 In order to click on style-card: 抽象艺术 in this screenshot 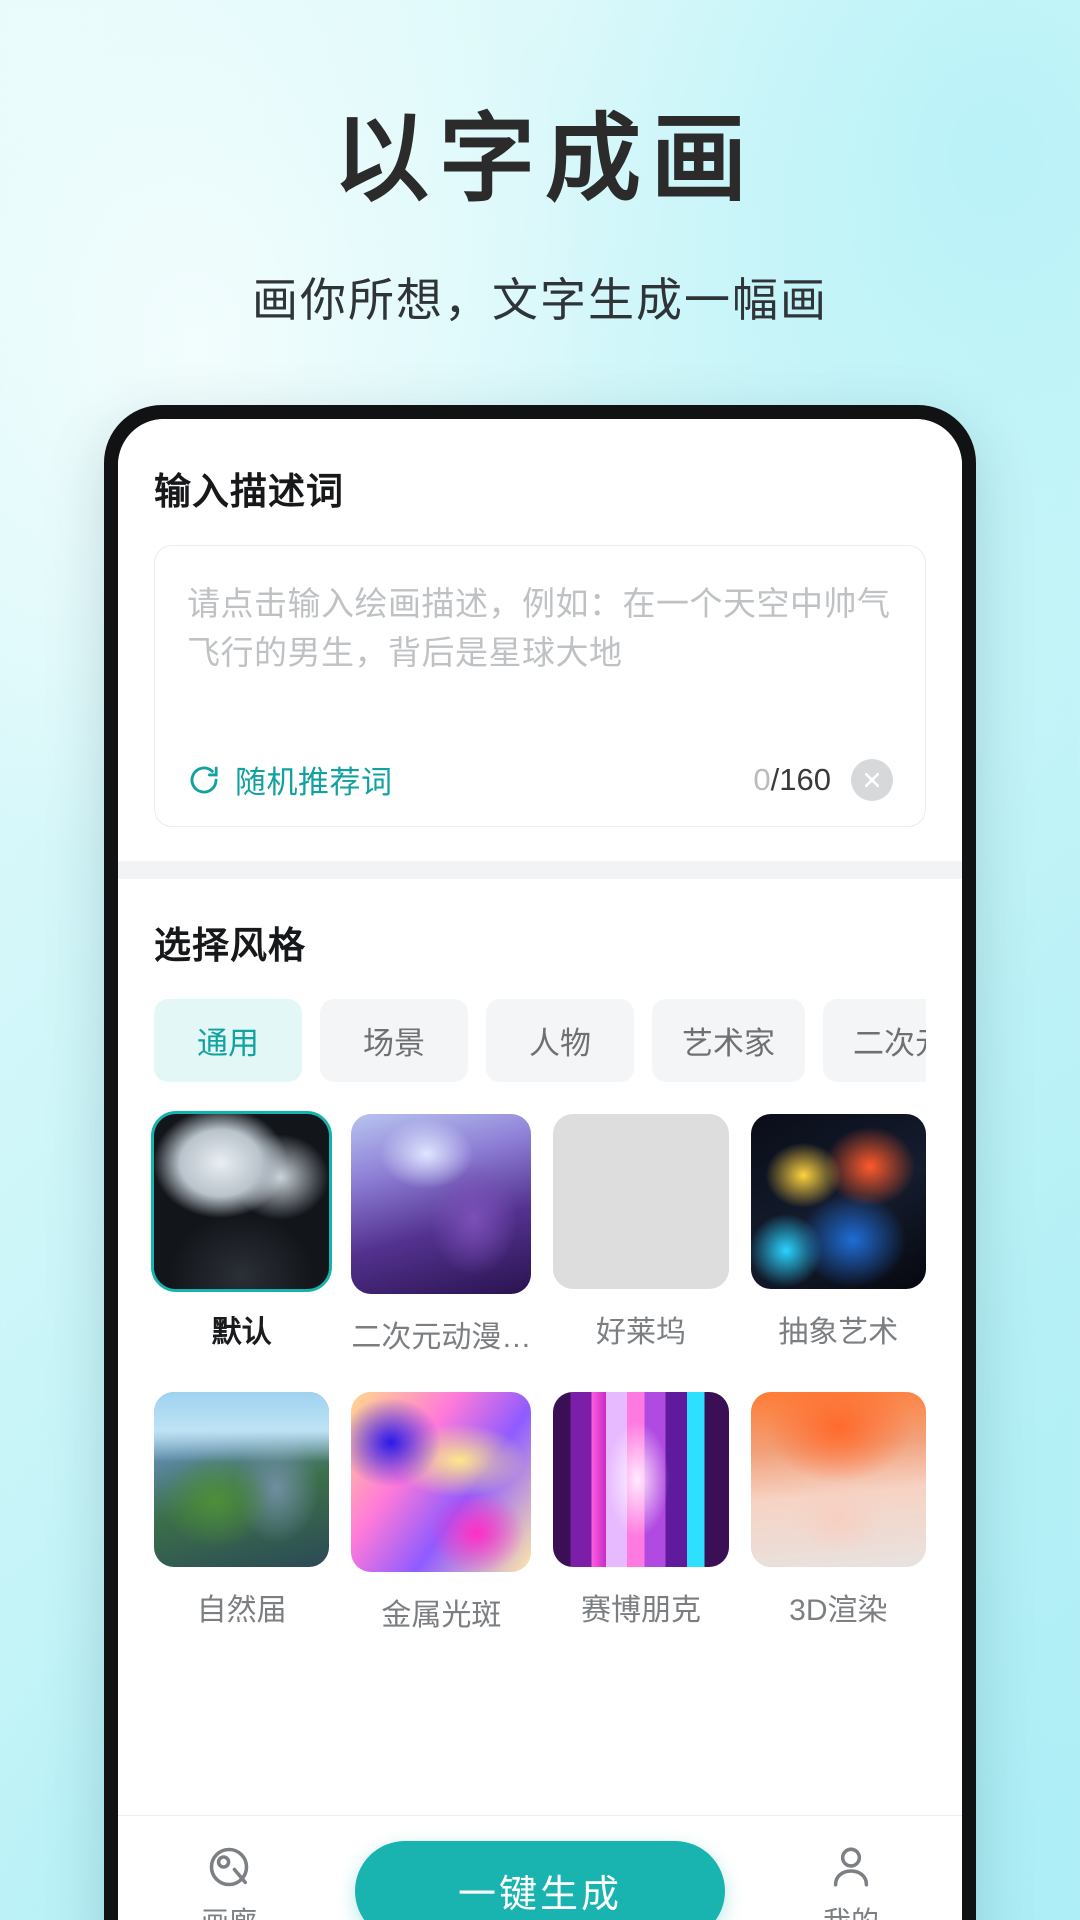, I will do `click(838, 1248)`.